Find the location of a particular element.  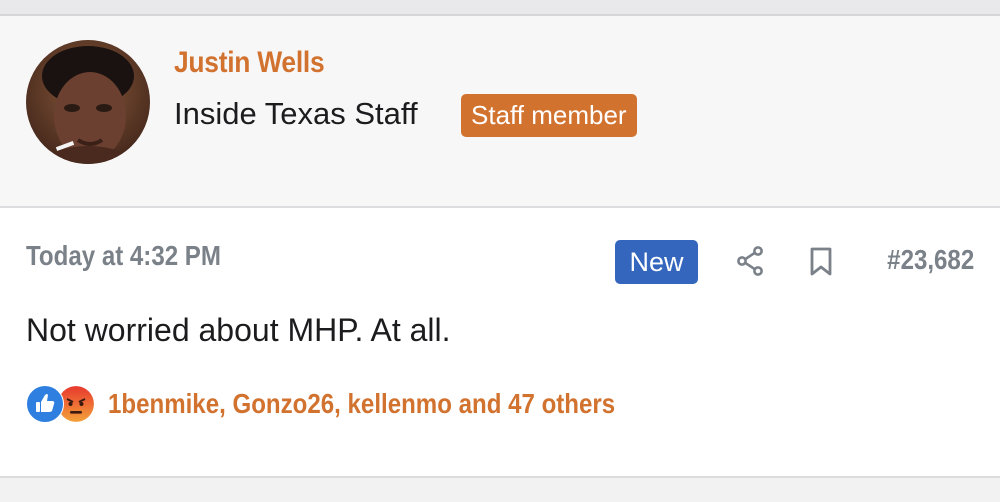

top-divider is located at coordinates (500, 8).